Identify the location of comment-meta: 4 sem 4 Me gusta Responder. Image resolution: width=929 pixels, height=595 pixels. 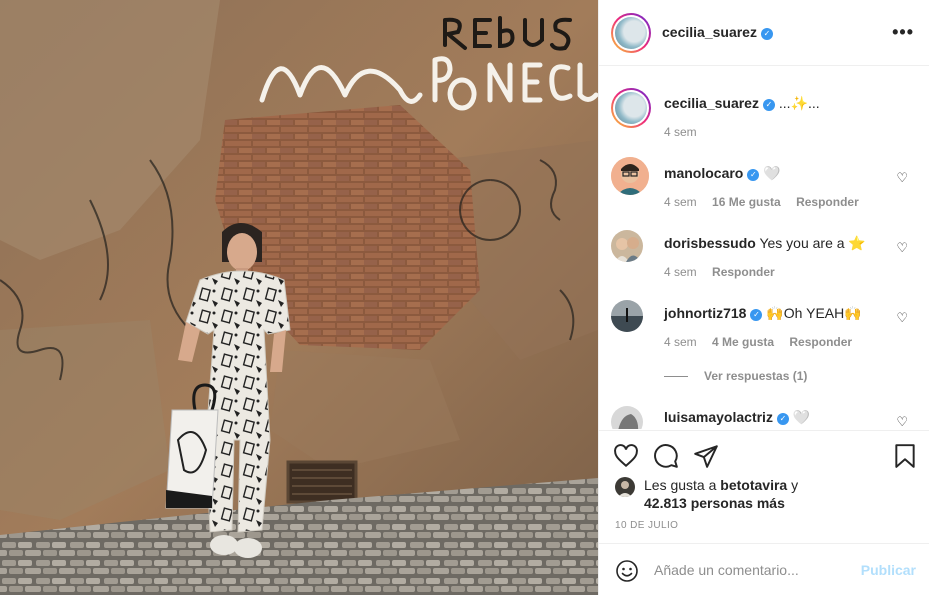
(764, 342).